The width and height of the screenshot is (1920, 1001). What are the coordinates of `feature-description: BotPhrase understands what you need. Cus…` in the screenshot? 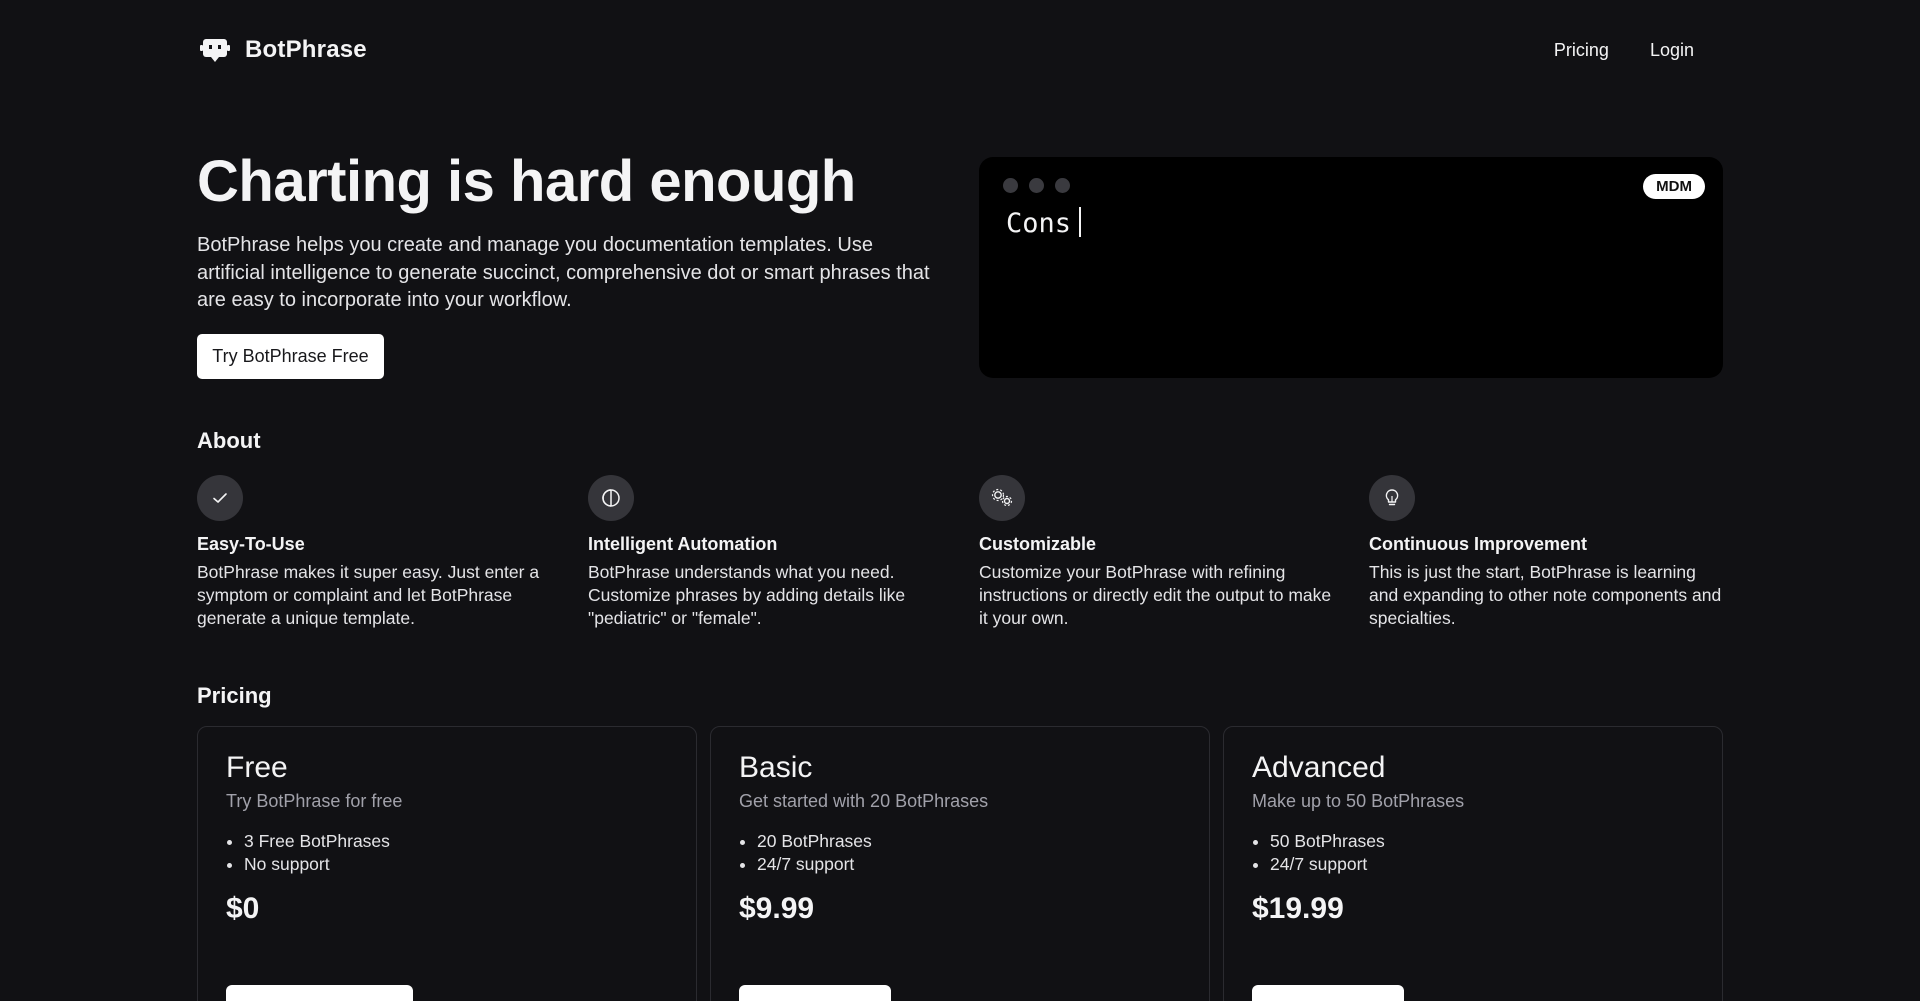 It's located at (747, 595).